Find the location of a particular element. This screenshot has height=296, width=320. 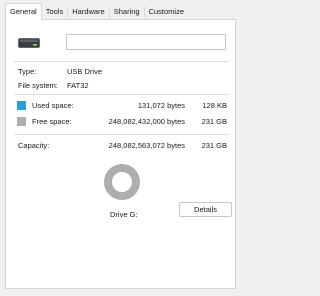

tab-tools: Tools is located at coordinates (55, 11).